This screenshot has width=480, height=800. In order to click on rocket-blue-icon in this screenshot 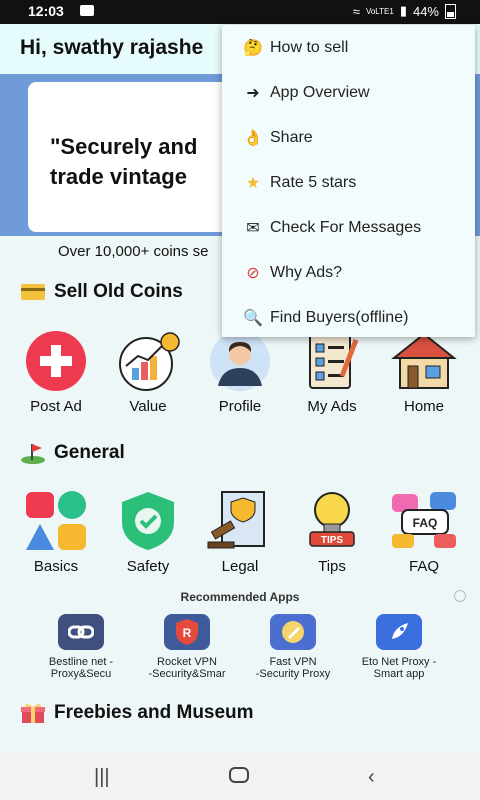, I will do `click(399, 632)`.